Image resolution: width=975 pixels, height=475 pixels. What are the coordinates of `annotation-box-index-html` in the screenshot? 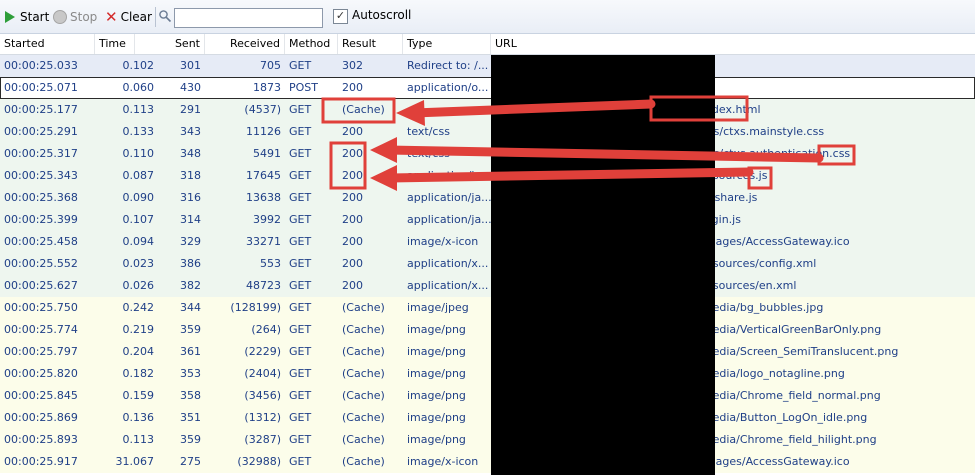 It's located at (699, 108).